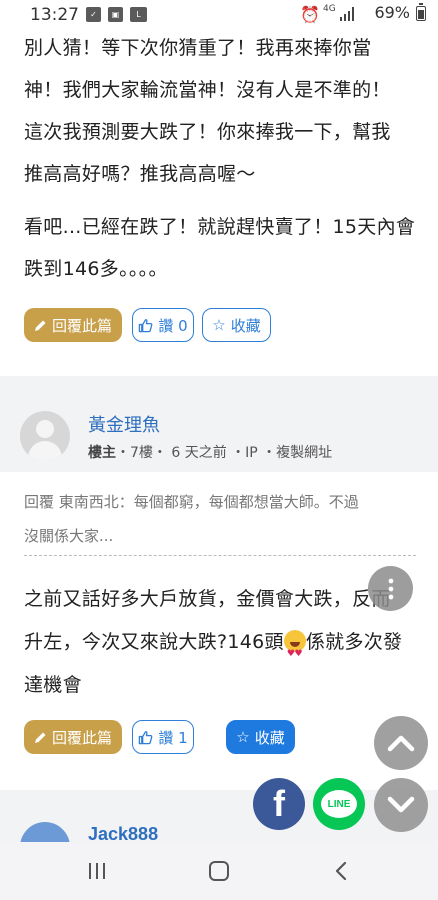 This screenshot has width=438, height=900. I want to click on line-share-button: LINE, so click(339, 804).